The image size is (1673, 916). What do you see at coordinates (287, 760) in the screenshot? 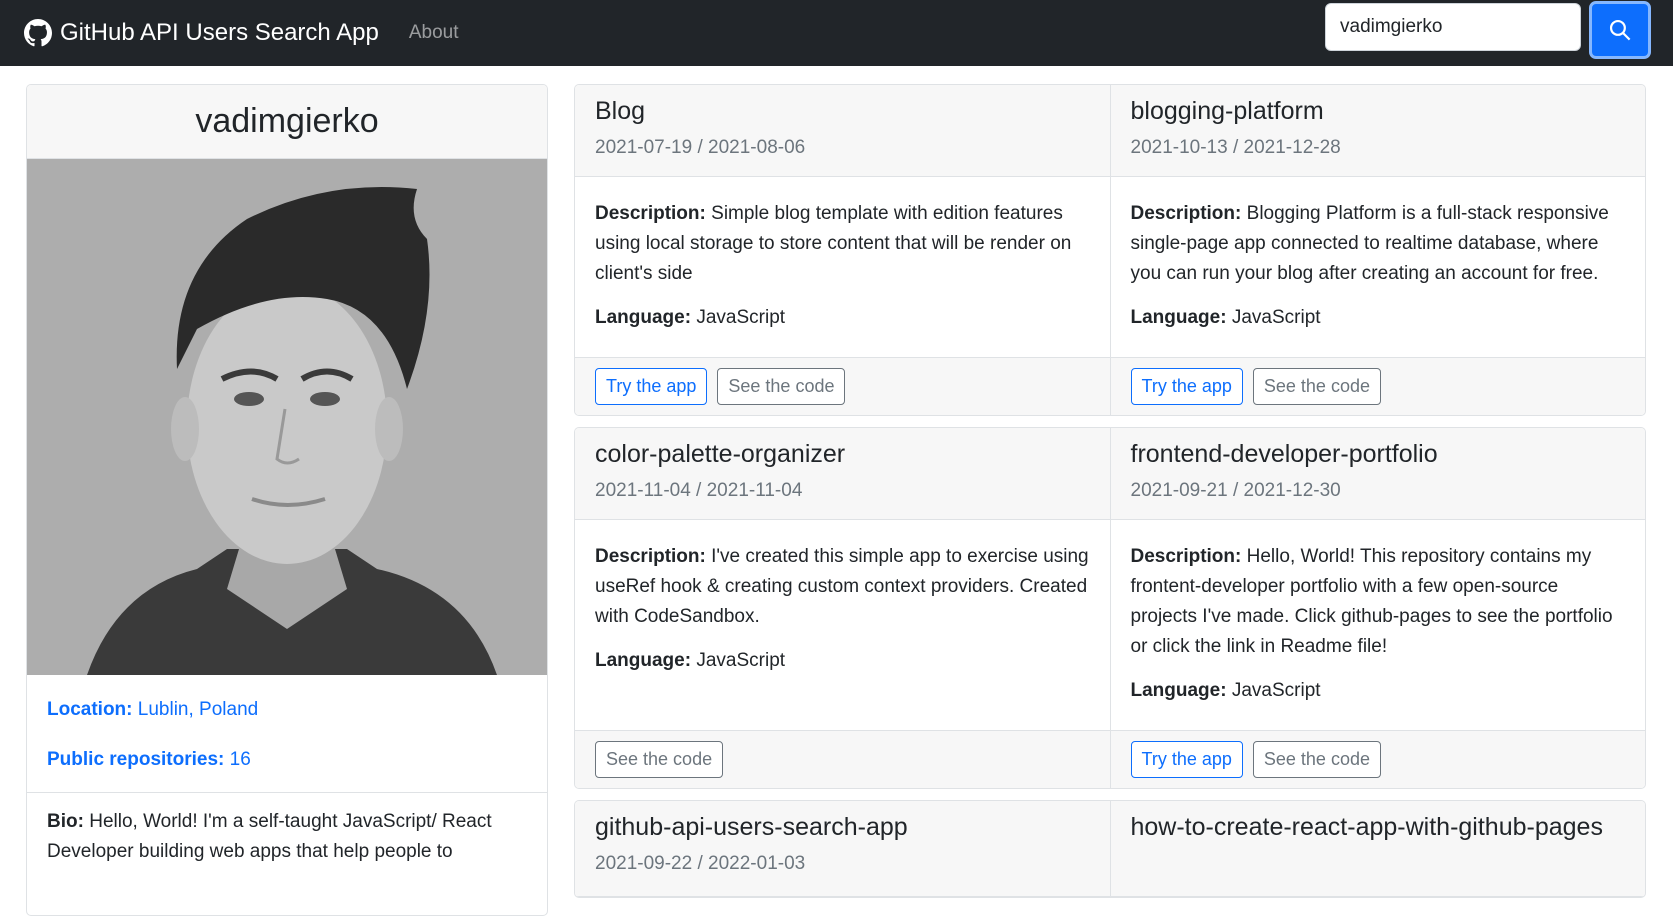
I see `repos-row: Public repositories: 16` at bounding box center [287, 760].